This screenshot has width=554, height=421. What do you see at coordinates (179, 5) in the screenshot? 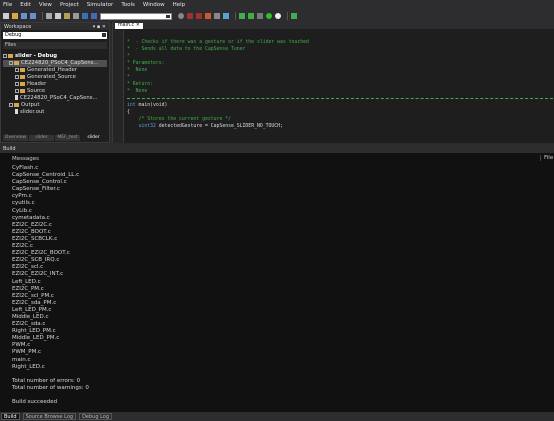
I see `menu-help: Help` at bounding box center [179, 5].